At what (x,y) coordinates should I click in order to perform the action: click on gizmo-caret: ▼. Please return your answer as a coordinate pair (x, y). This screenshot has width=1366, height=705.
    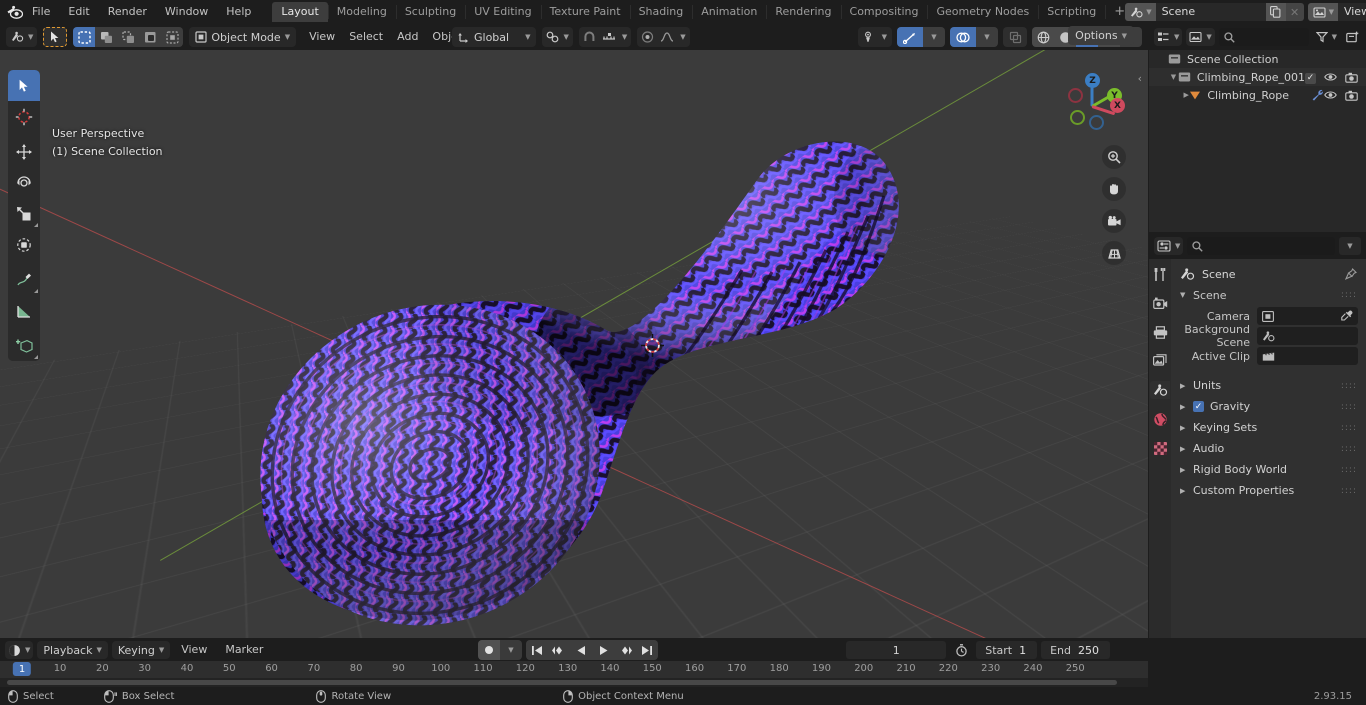
    Looking at the image, I should click on (934, 37).